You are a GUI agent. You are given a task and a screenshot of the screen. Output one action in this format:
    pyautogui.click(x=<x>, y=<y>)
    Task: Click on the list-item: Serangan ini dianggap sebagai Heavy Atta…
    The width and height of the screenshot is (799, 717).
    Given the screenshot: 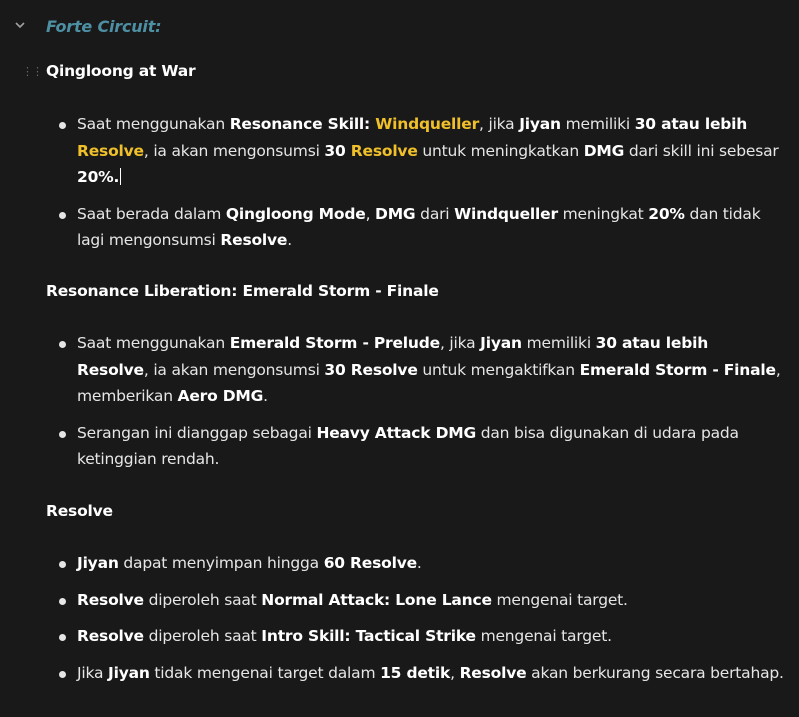 What is the action you would take?
    pyautogui.click(x=420, y=446)
    